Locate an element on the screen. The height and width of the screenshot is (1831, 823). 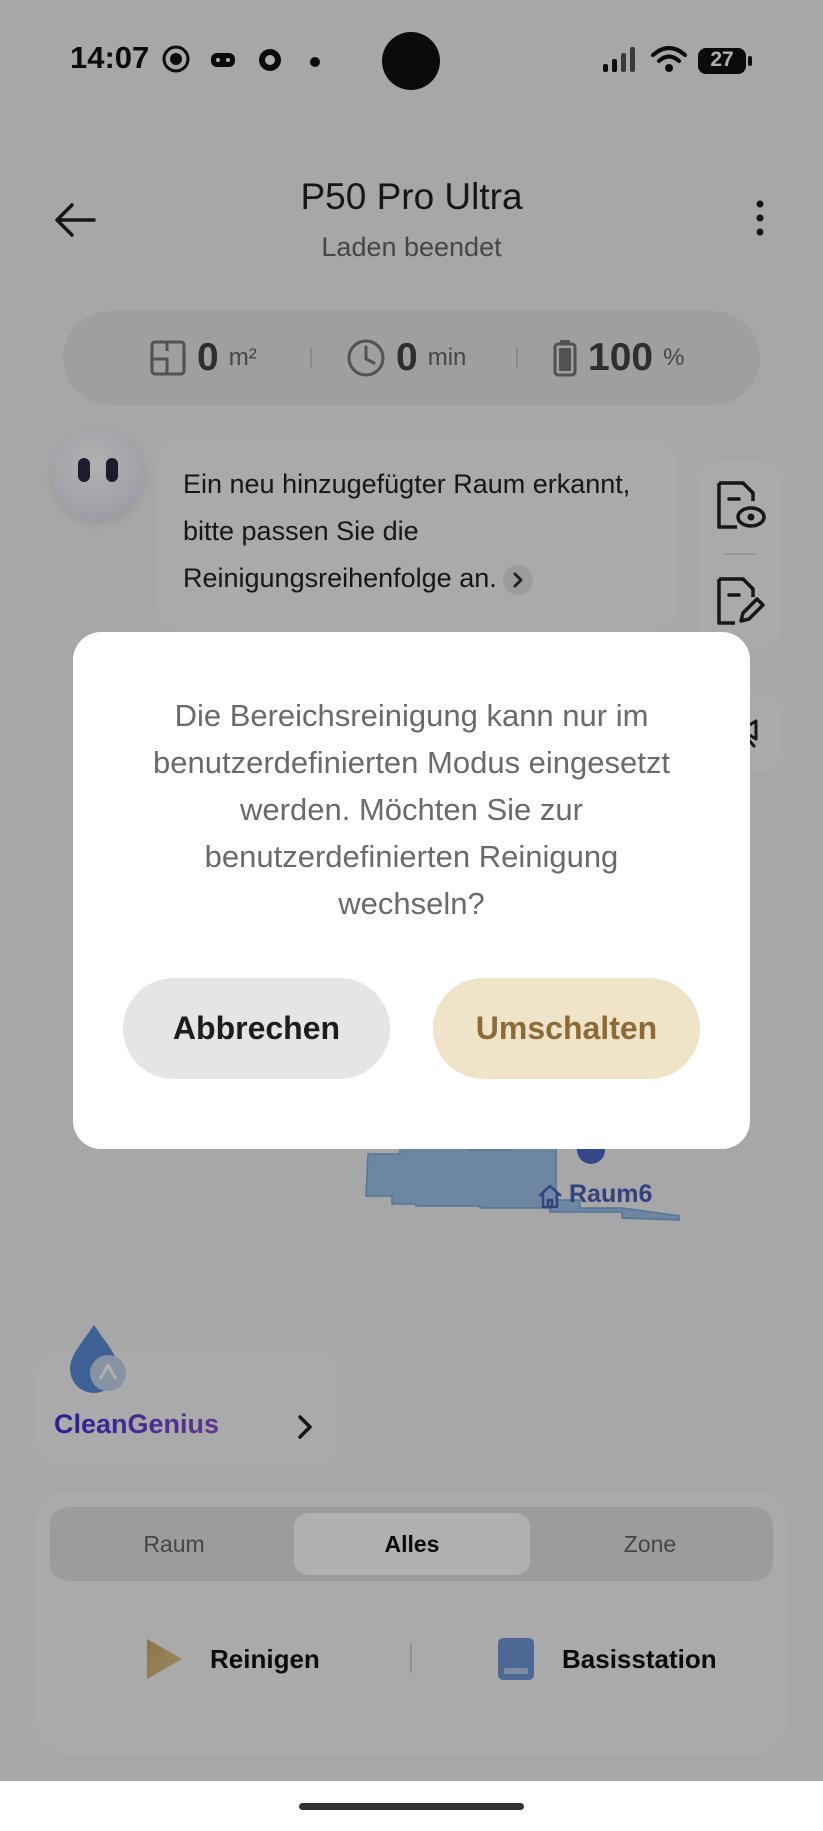
cancel-button: Abbrechen is located at coordinates (256, 1028).